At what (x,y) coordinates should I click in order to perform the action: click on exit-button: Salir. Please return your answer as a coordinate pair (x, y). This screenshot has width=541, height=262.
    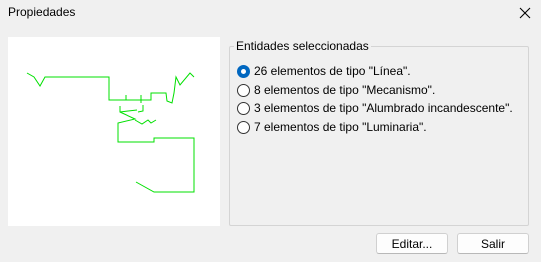
    Looking at the image, I should click on (493, 243).